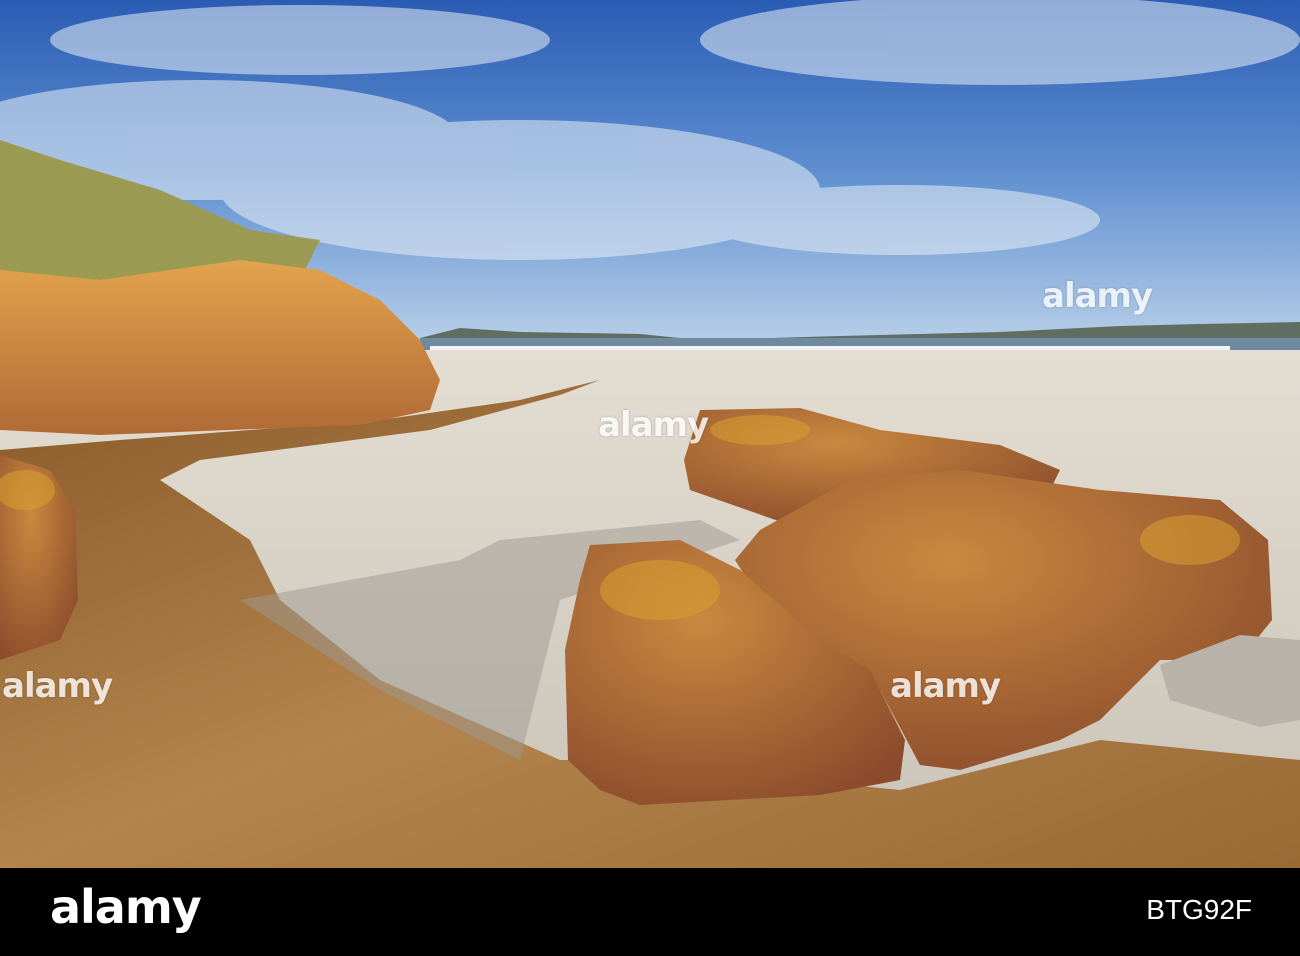  Describe the element at coordinates (126, 907) in the screenshot. I see `alamy-logo: alamy` at that location.